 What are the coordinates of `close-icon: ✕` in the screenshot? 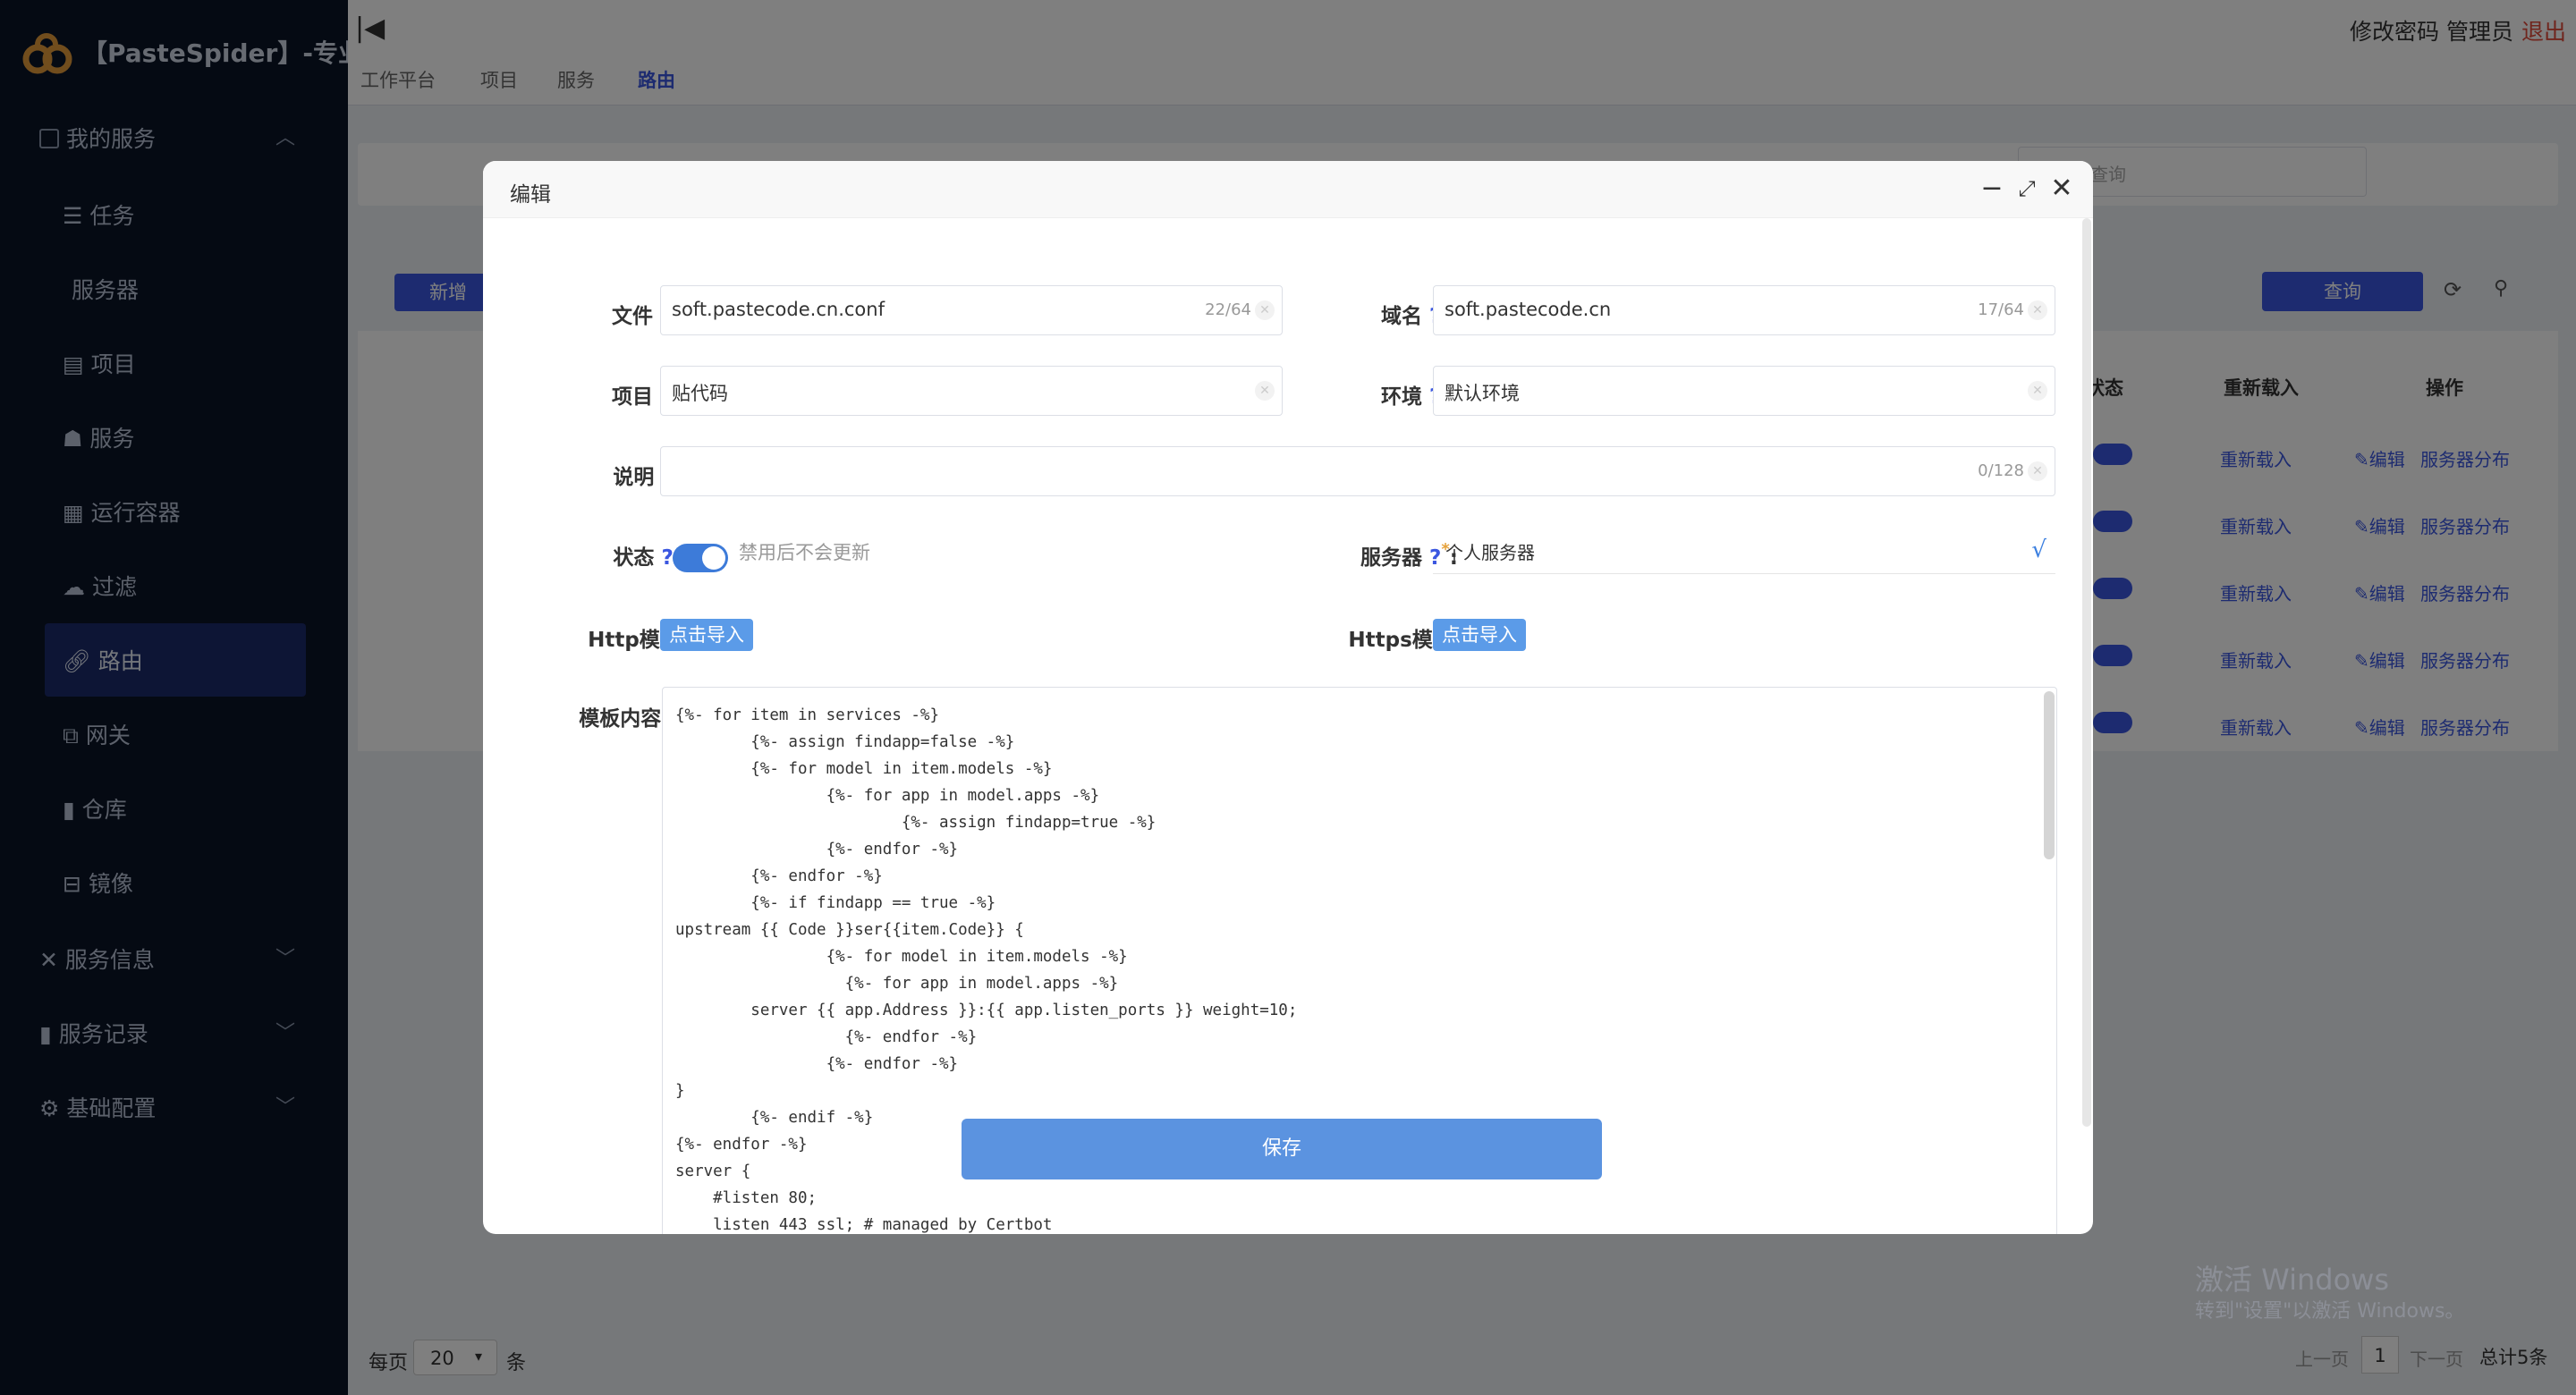 It's located at (2061, 188).